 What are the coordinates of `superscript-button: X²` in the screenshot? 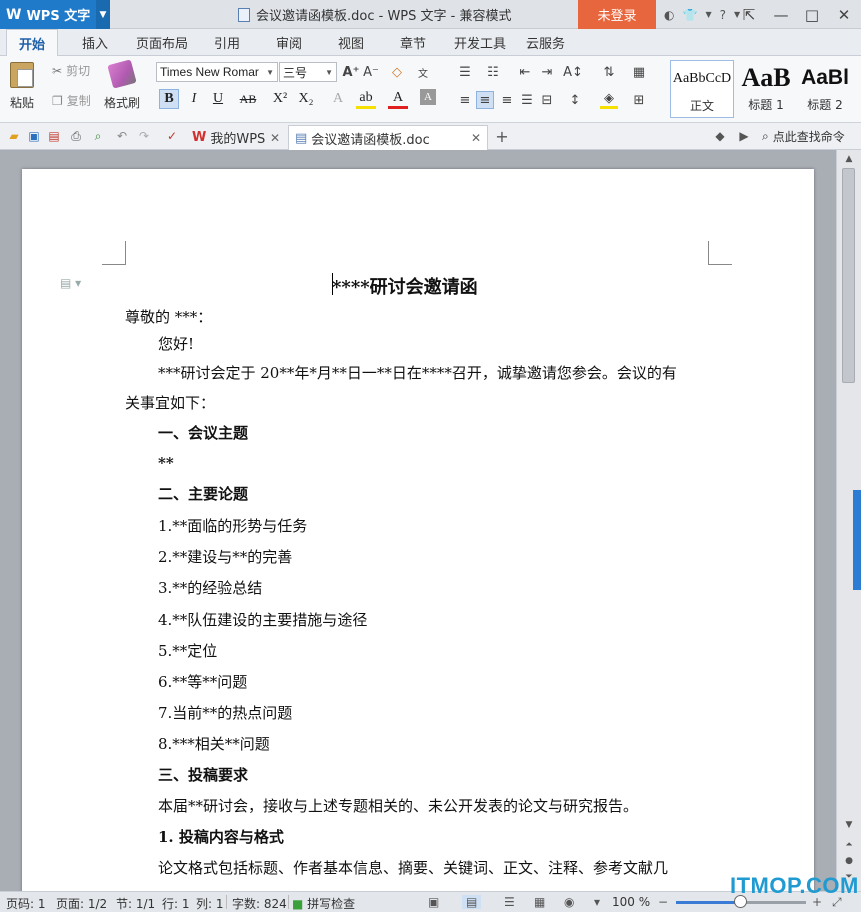 It's located at (280, 99).